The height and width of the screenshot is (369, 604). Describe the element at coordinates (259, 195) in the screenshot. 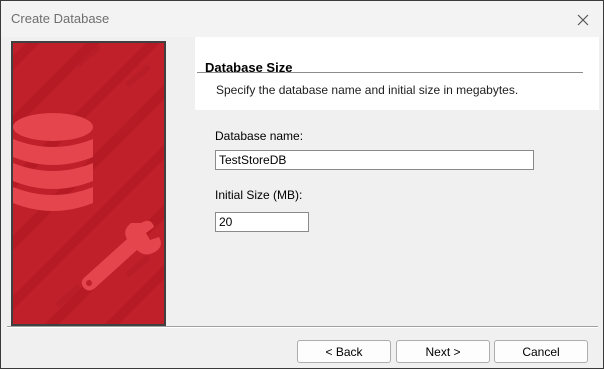

I see `initial-size-label: Initial Size (MB):` at that location.